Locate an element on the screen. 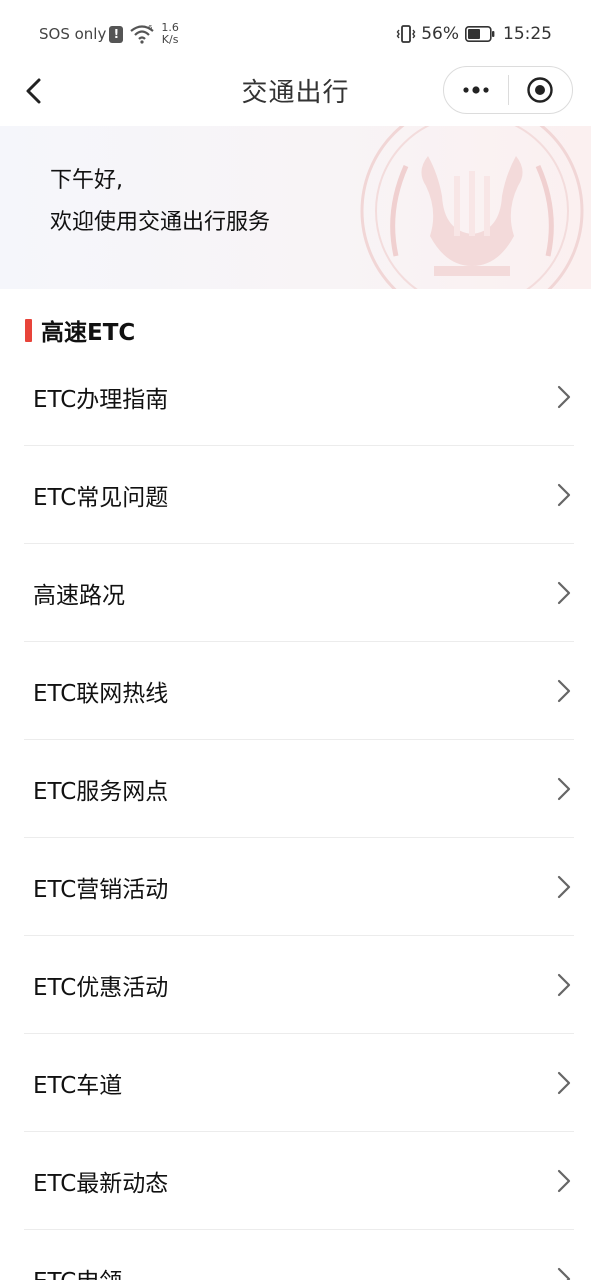  status-bar-left: SOS only ! 6 1.6 K/s is located at coordinates (109, 34).